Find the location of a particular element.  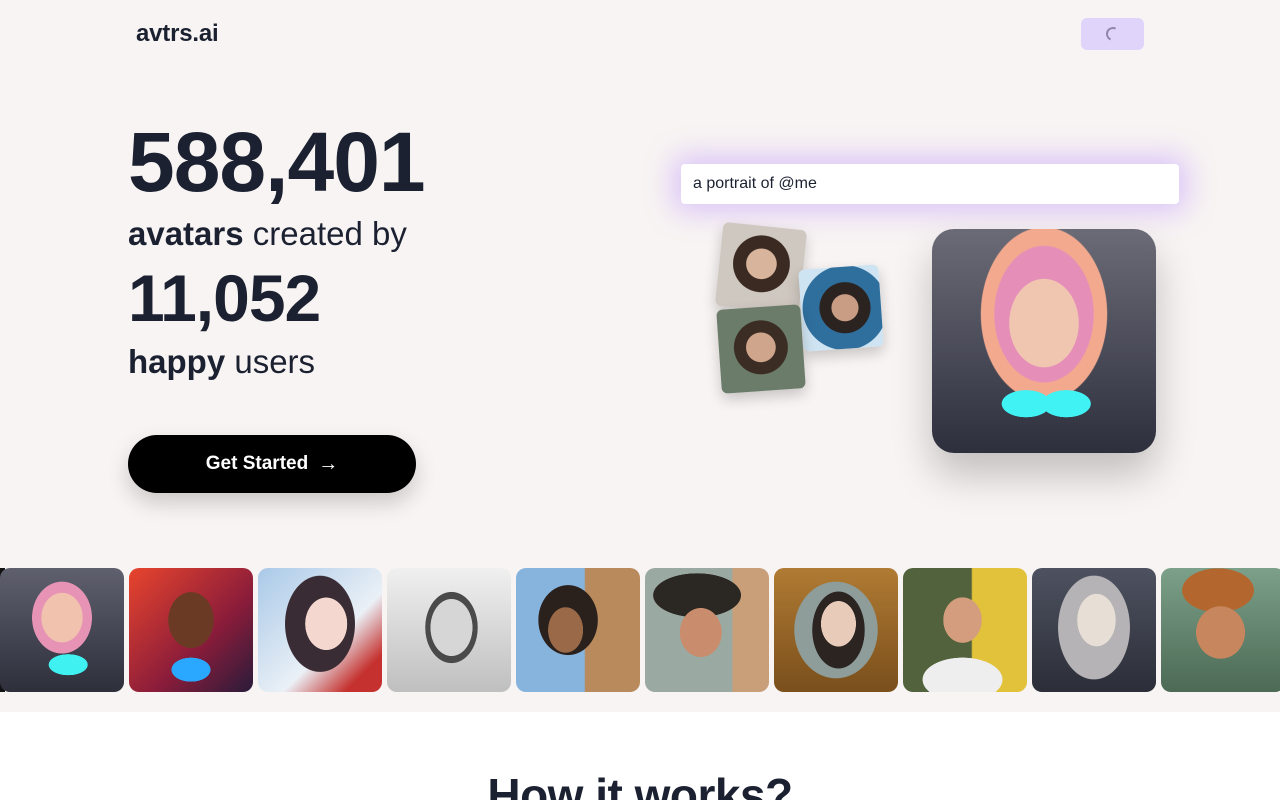

nav-button is located at coordinates (1112, 34).